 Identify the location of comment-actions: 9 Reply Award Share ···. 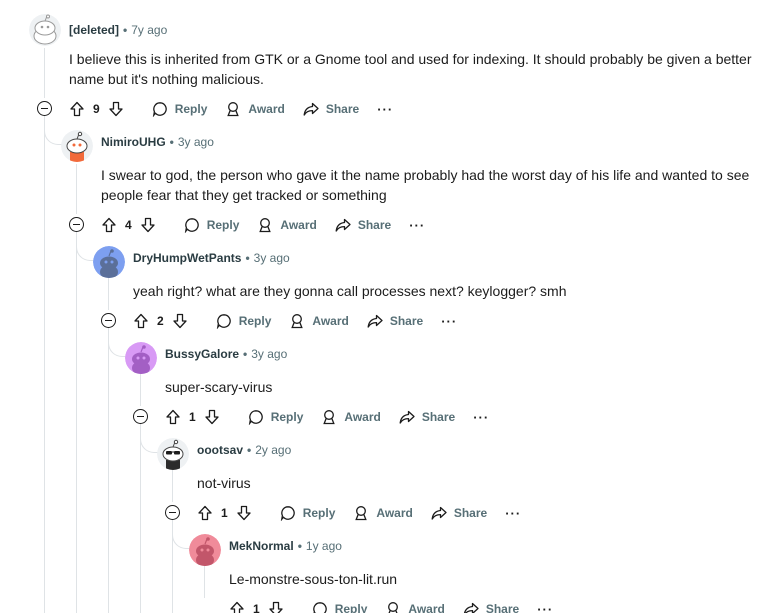
(231, 109).